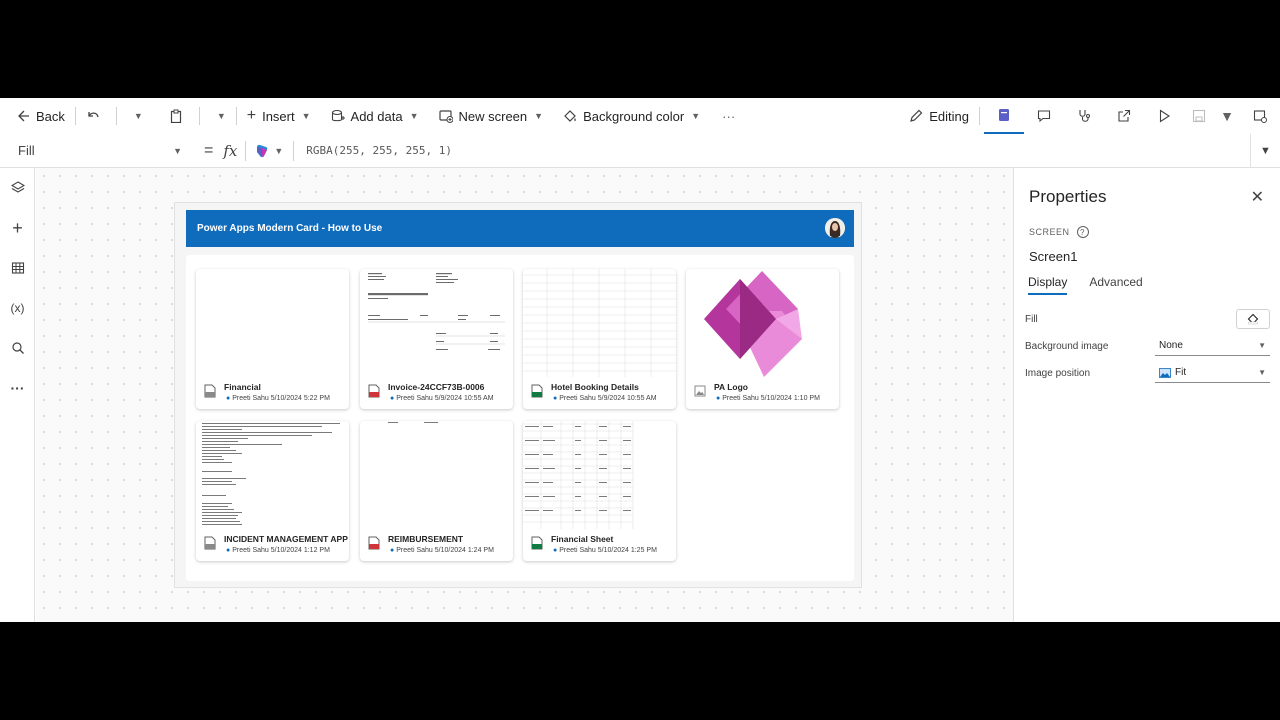 Image resolution: width=1280 pixels, height=720 pixels. What do you see at coordinates (26, 150) in the screenshot?
I see `property-value: Fill` at bounding box center [26, 150].